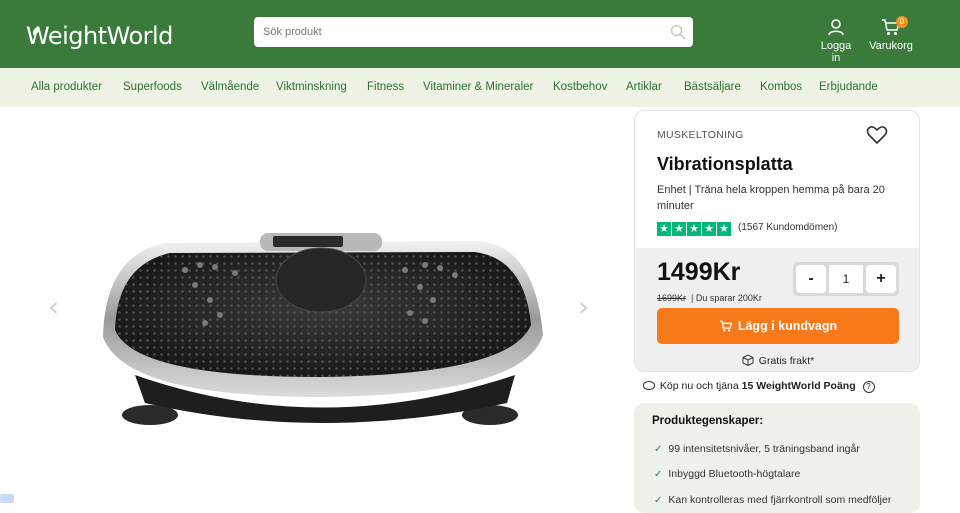  Describe the element at coordinates (708, 421) in the screenshot. I see `properties-title: Produktegenskaper:` at that location.